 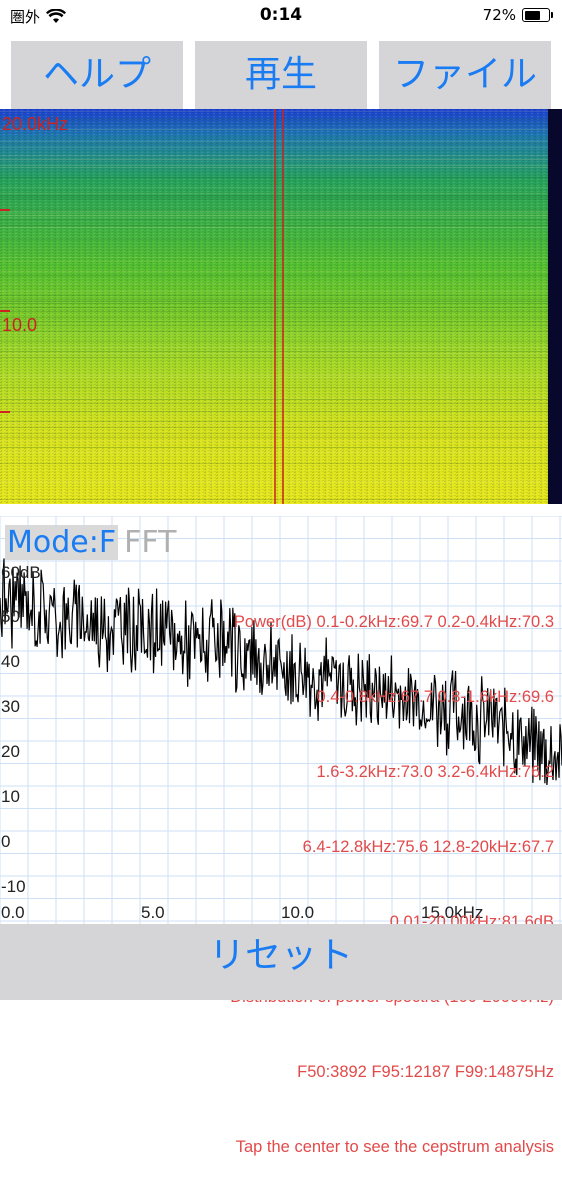 I want to click on battery-level, so click(x=532, y=15).